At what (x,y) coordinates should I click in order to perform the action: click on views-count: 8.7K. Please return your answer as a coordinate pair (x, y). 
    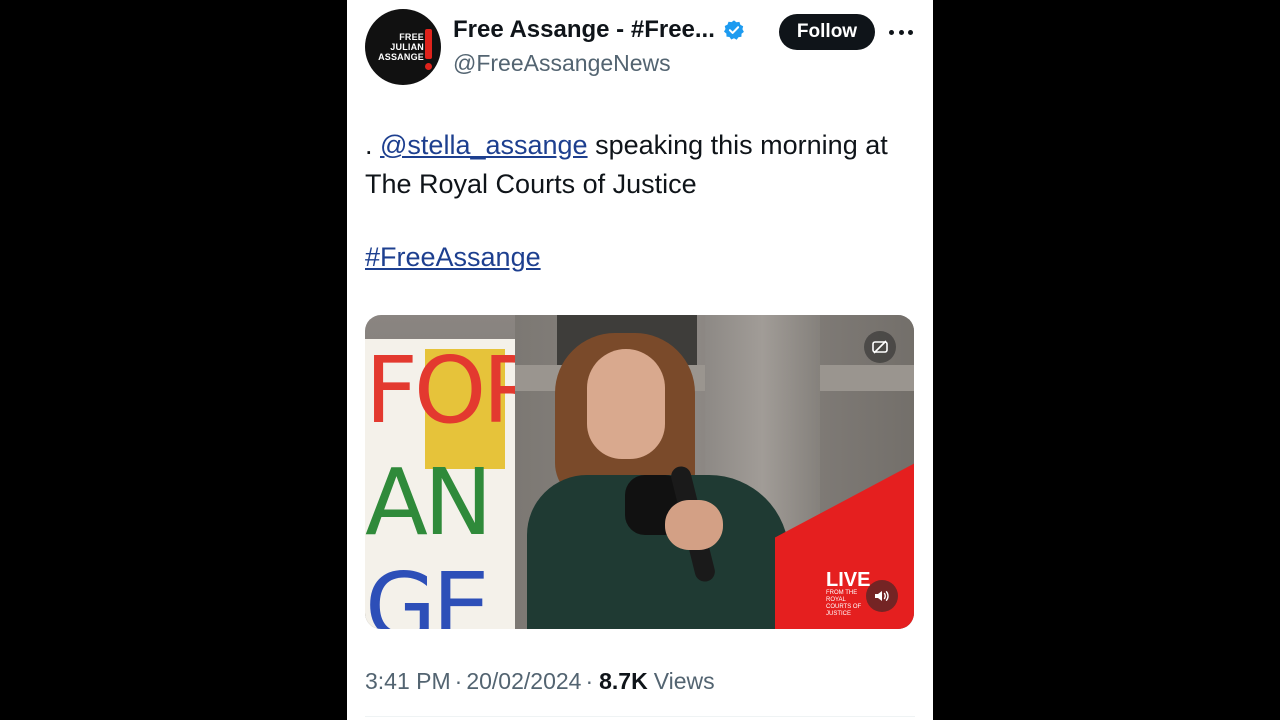
    Looking at the image, I should click on (623, 681).